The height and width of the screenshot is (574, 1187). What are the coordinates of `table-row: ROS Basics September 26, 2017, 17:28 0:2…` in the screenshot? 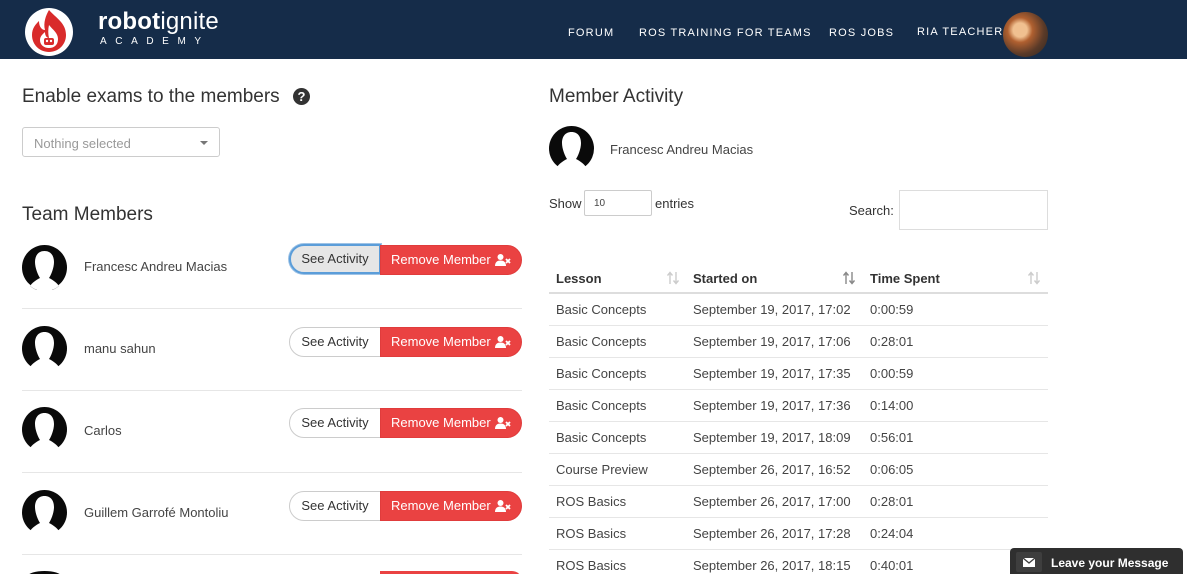 It's located at (798, 534).